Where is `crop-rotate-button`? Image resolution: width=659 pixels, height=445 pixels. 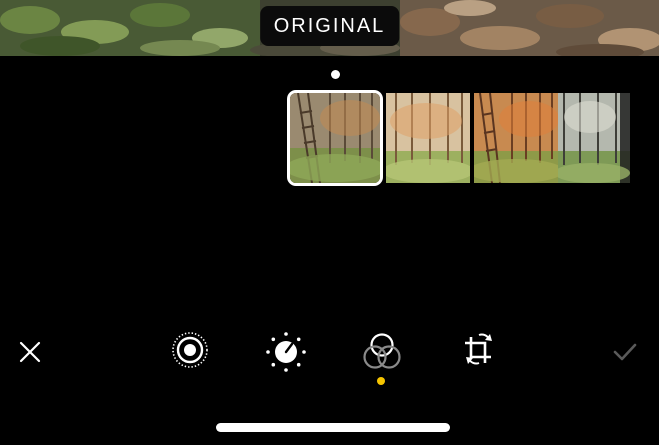
crop-rotate-button is located at coordinates (479, 349).